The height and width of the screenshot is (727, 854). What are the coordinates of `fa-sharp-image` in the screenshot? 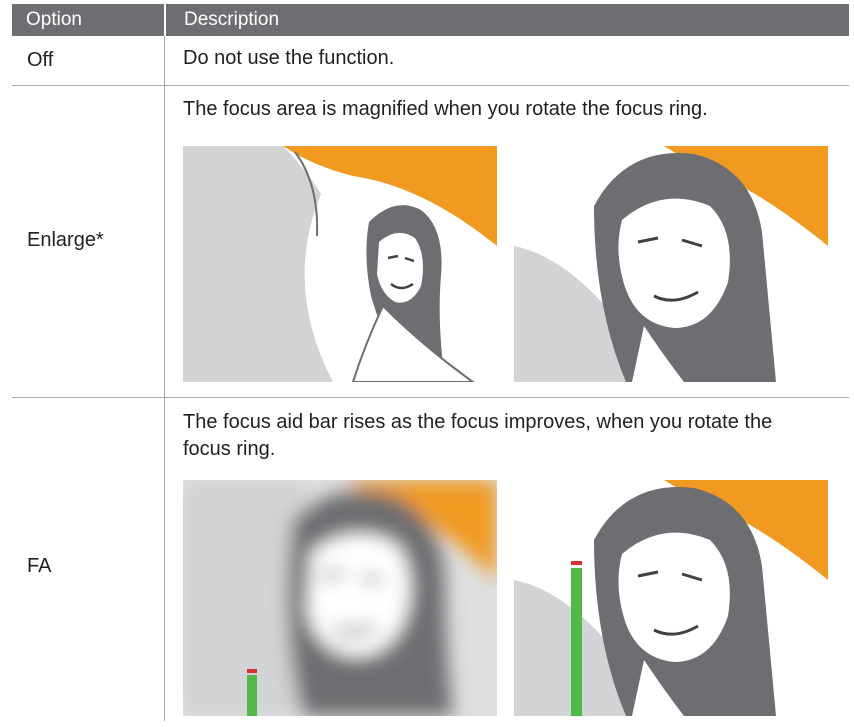 It's located at (671, 598).